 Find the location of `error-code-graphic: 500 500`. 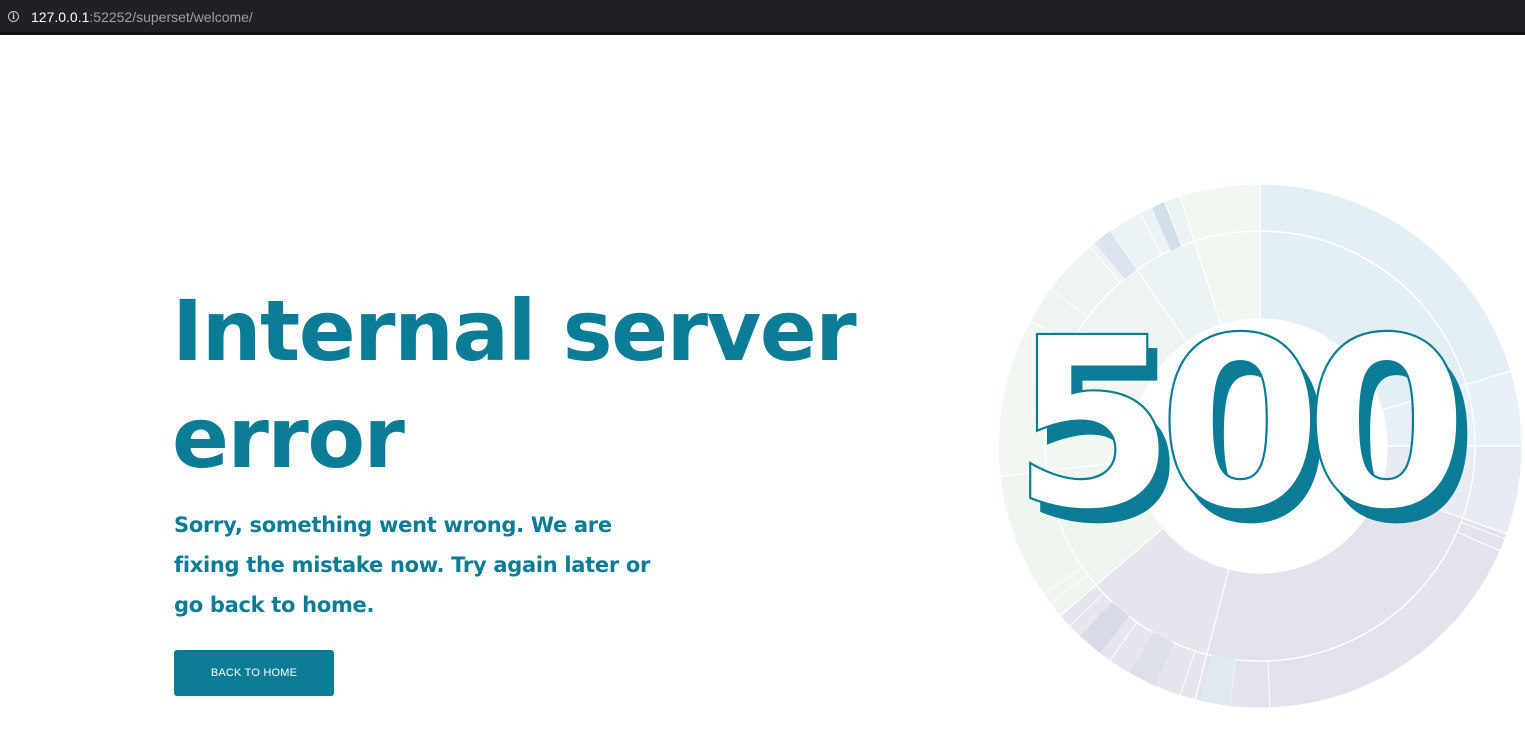

error-code-graphic: 500 500 is located at coordinates (1248, 431).